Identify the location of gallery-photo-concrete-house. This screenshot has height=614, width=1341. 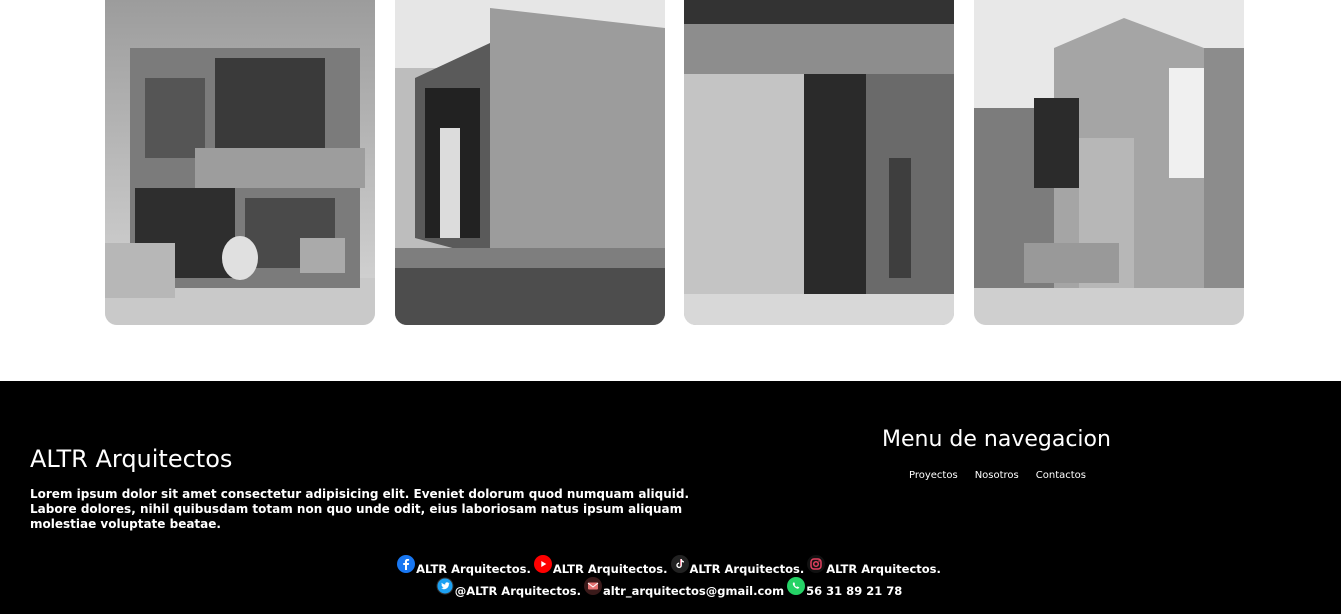
(530, 162).